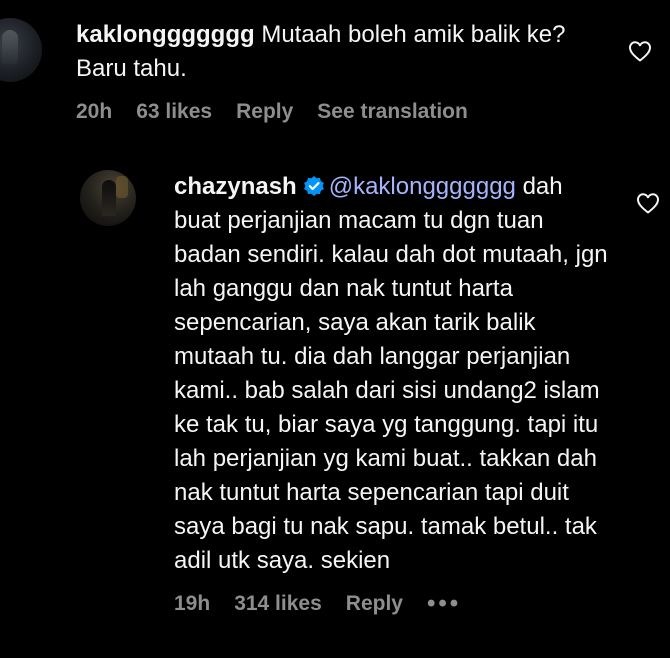 The image size is (670, 658). Describe the element at coordinates (94, 111) in the screenshot. I see `comment-time: 20h` at that location.